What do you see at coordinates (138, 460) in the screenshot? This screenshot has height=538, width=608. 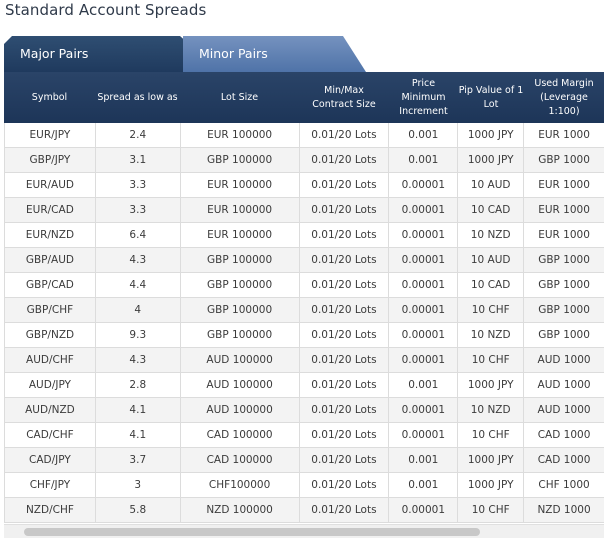 I see `cell-spread: 3.7` at bounding box center [138, 460].